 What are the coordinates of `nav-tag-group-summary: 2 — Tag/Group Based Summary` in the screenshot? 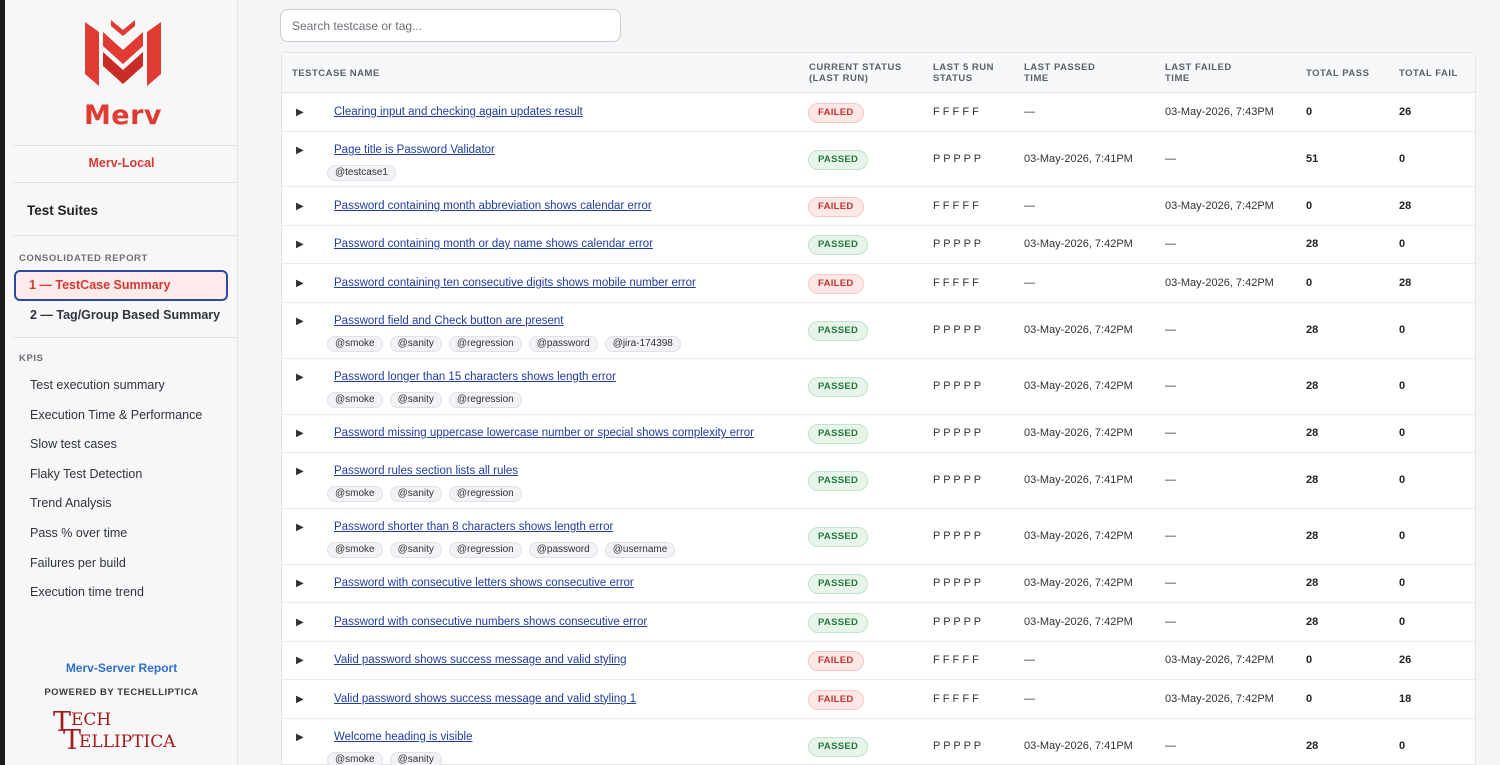 It's located at (125, 315).